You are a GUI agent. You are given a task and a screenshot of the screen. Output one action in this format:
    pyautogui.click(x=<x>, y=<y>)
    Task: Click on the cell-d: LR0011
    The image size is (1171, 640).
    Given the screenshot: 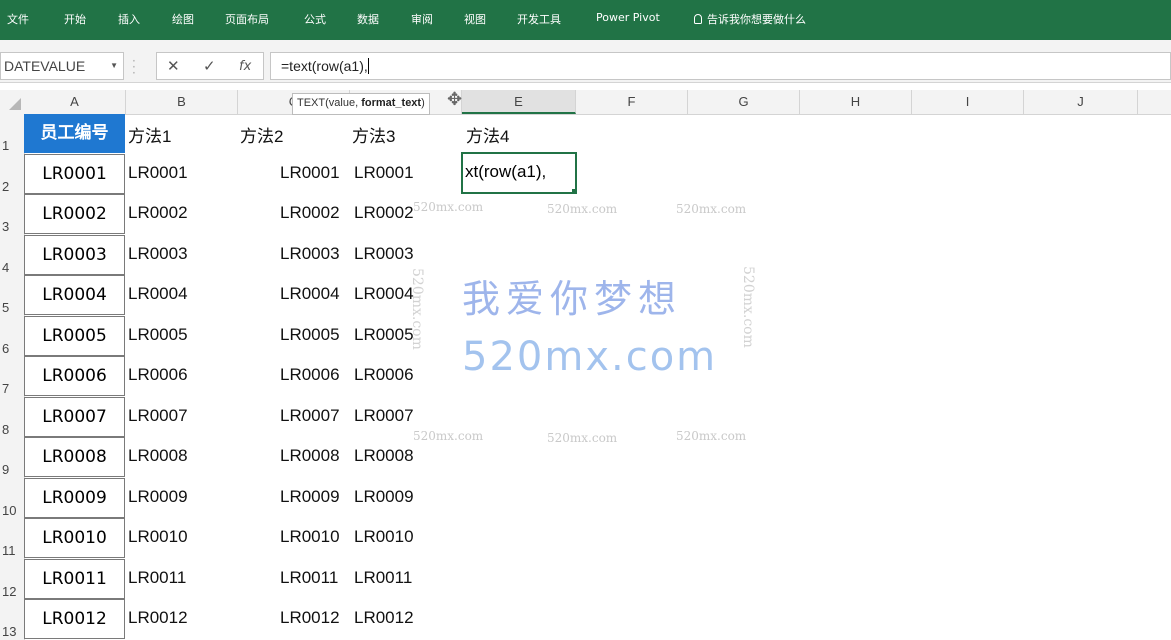 What is the action you would take?
    pyautogui.click(x=383, y=578)
    